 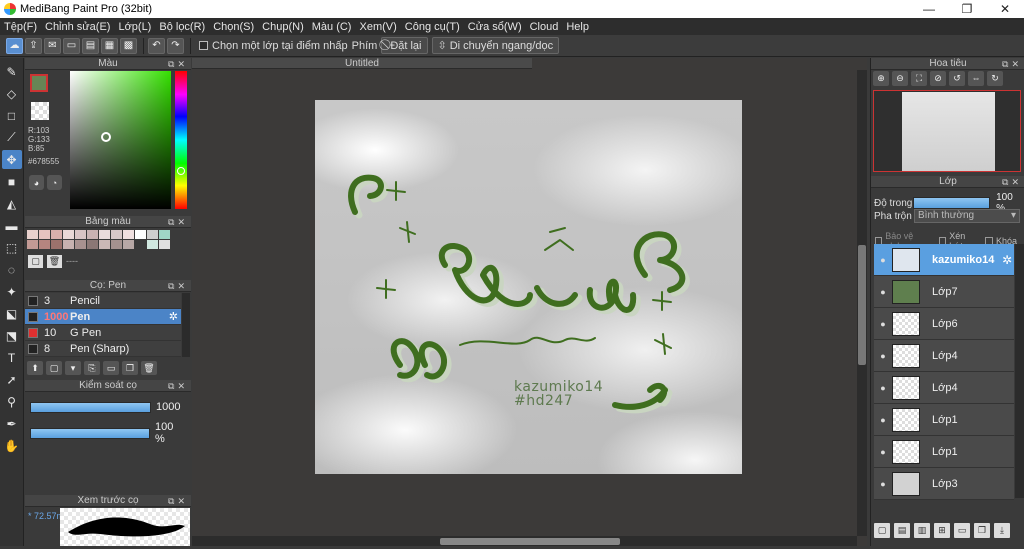 What do you see at coordinates (577, 27) in the screenshot?
I see `menu-help: Help` at bounding box center [577, 27].